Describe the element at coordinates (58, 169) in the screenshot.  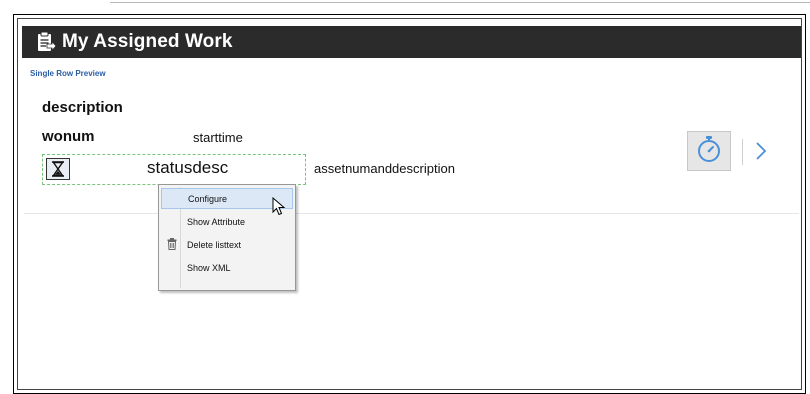
I see `hourglass-icon` at that location.